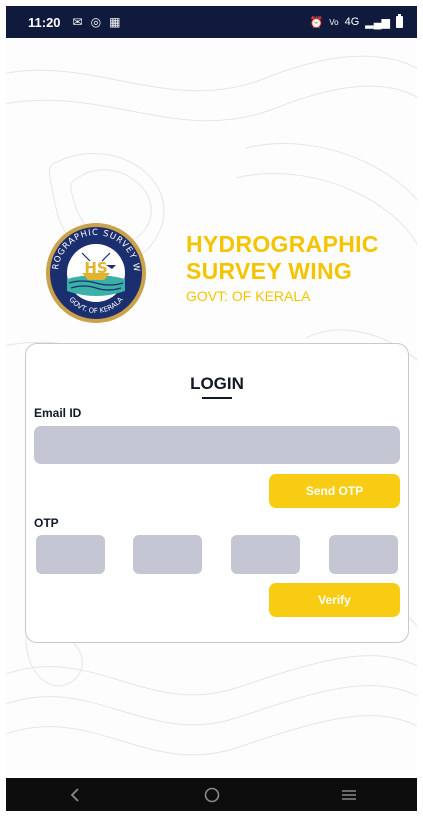 The height and width of the screenshot is (817, 423). Describe the element at coordinates (95, 268) in the screenshot. I see `seal-center-text: HS` at that location.